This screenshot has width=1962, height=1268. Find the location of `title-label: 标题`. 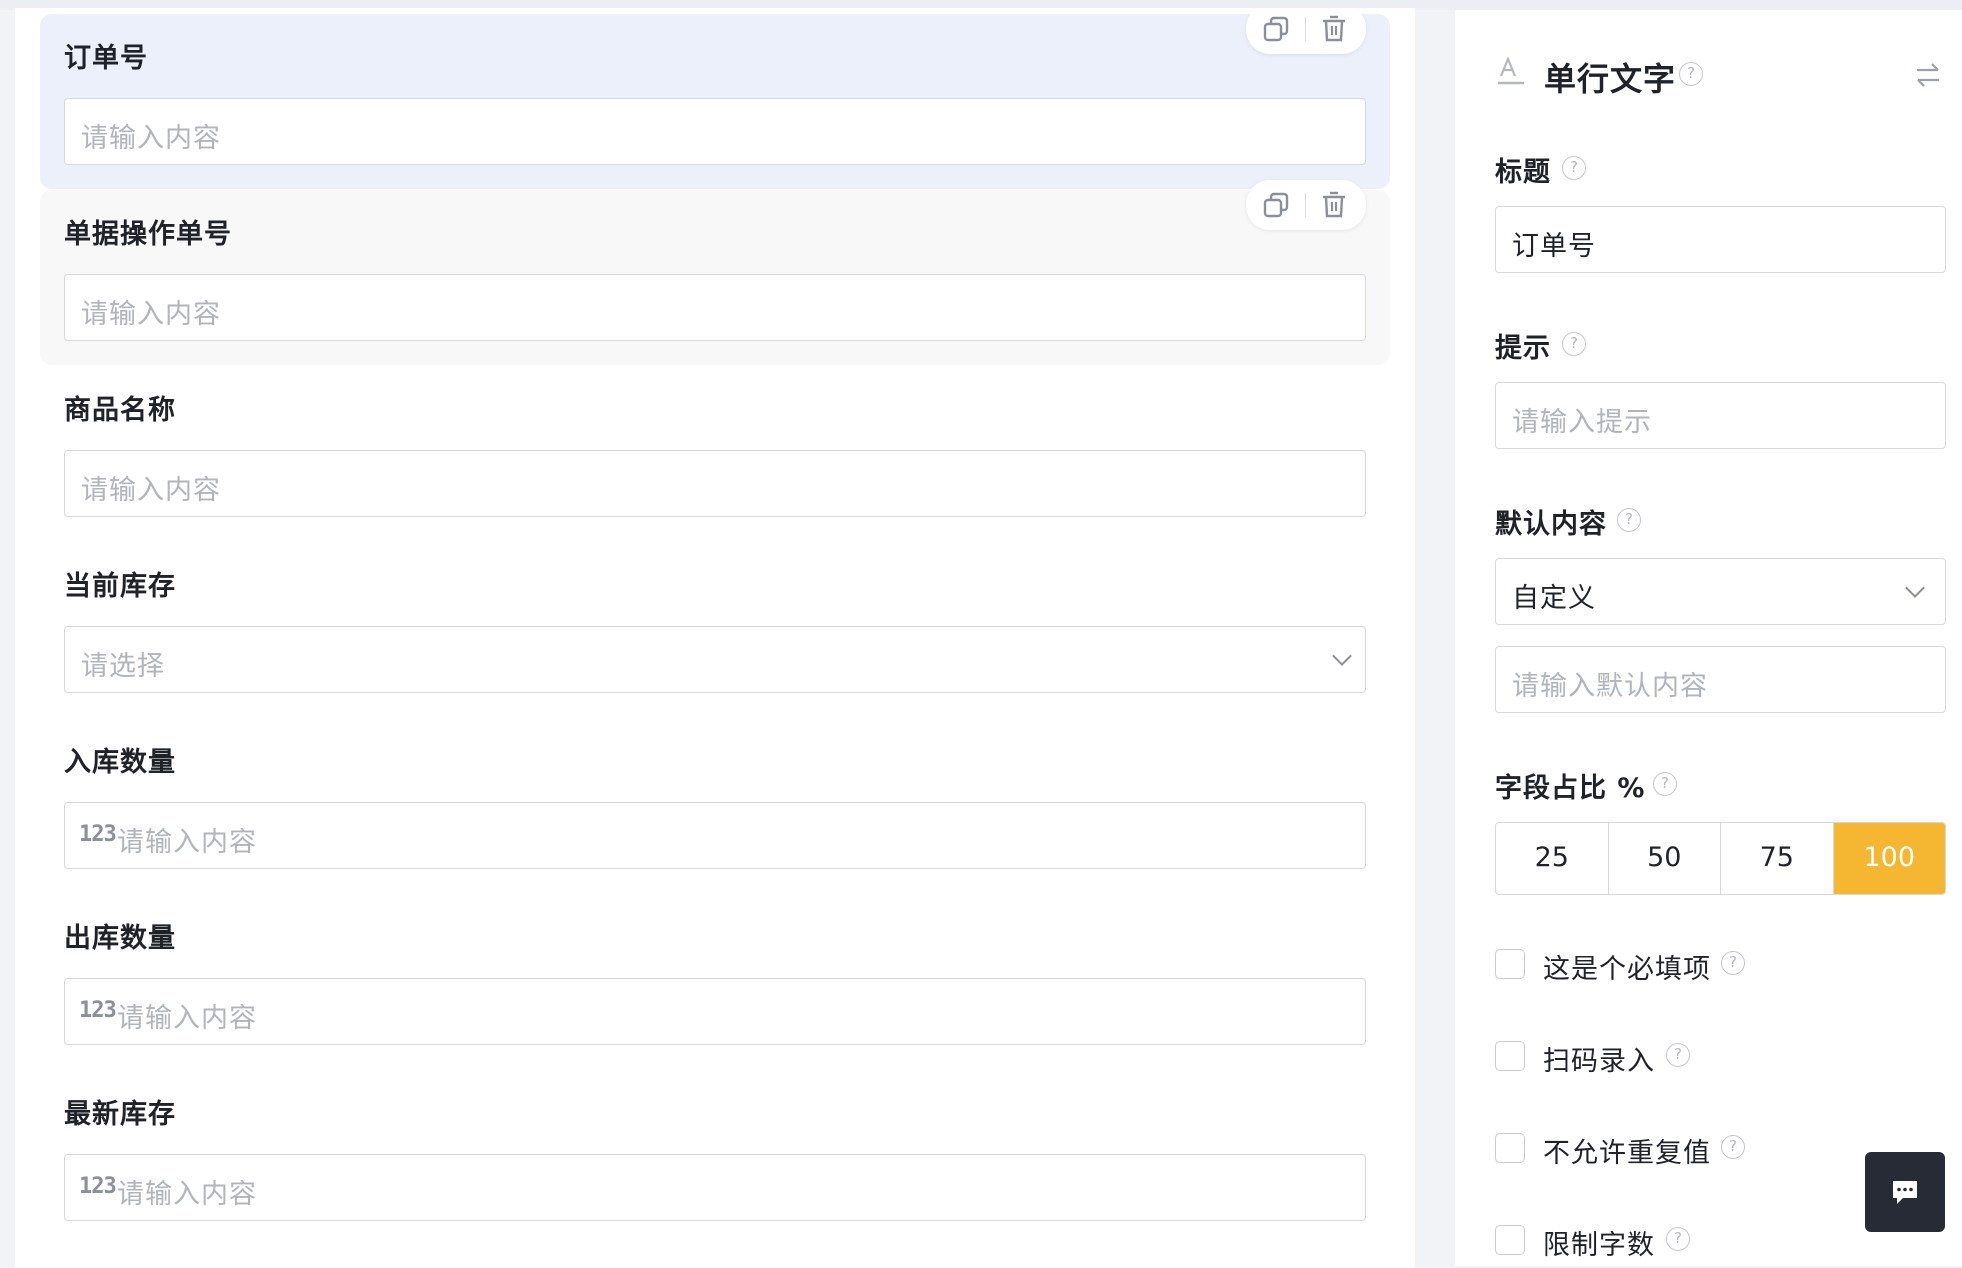

title-label: 标题 is located at coordinates (1523, 172).